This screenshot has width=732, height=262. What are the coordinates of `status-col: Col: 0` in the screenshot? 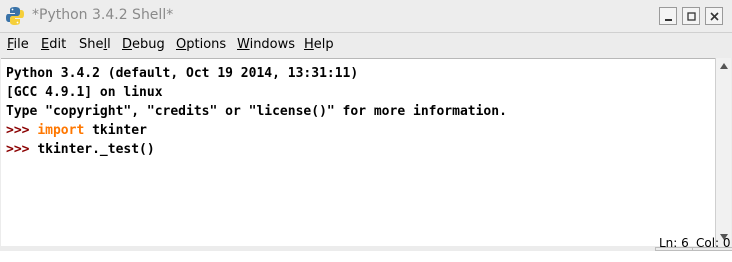 It's located at (712, 243).